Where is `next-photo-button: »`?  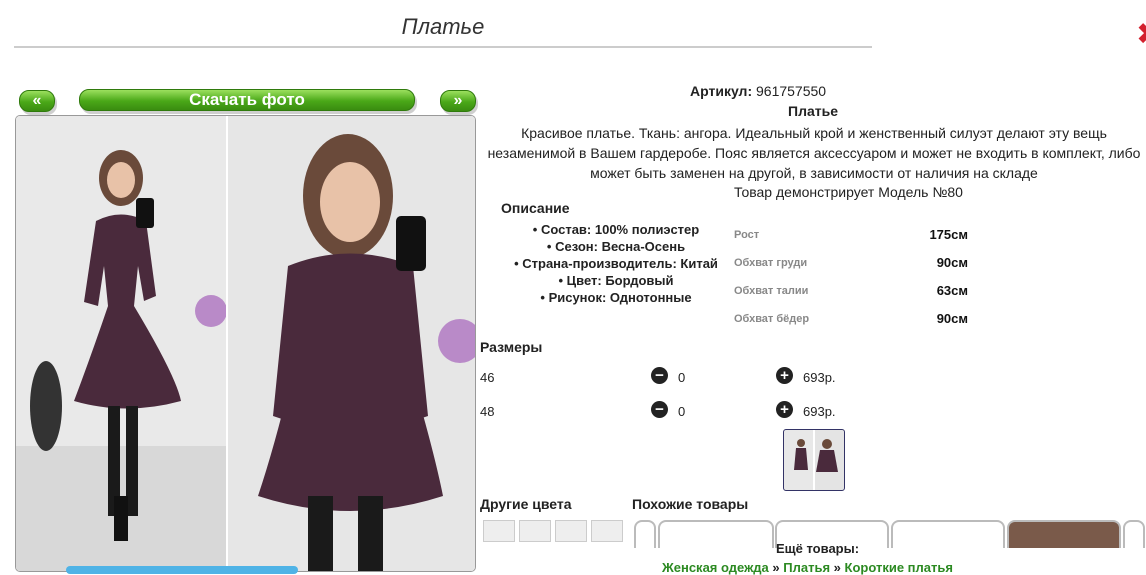
next-photo-button: » is located at coordinates (458, 101).